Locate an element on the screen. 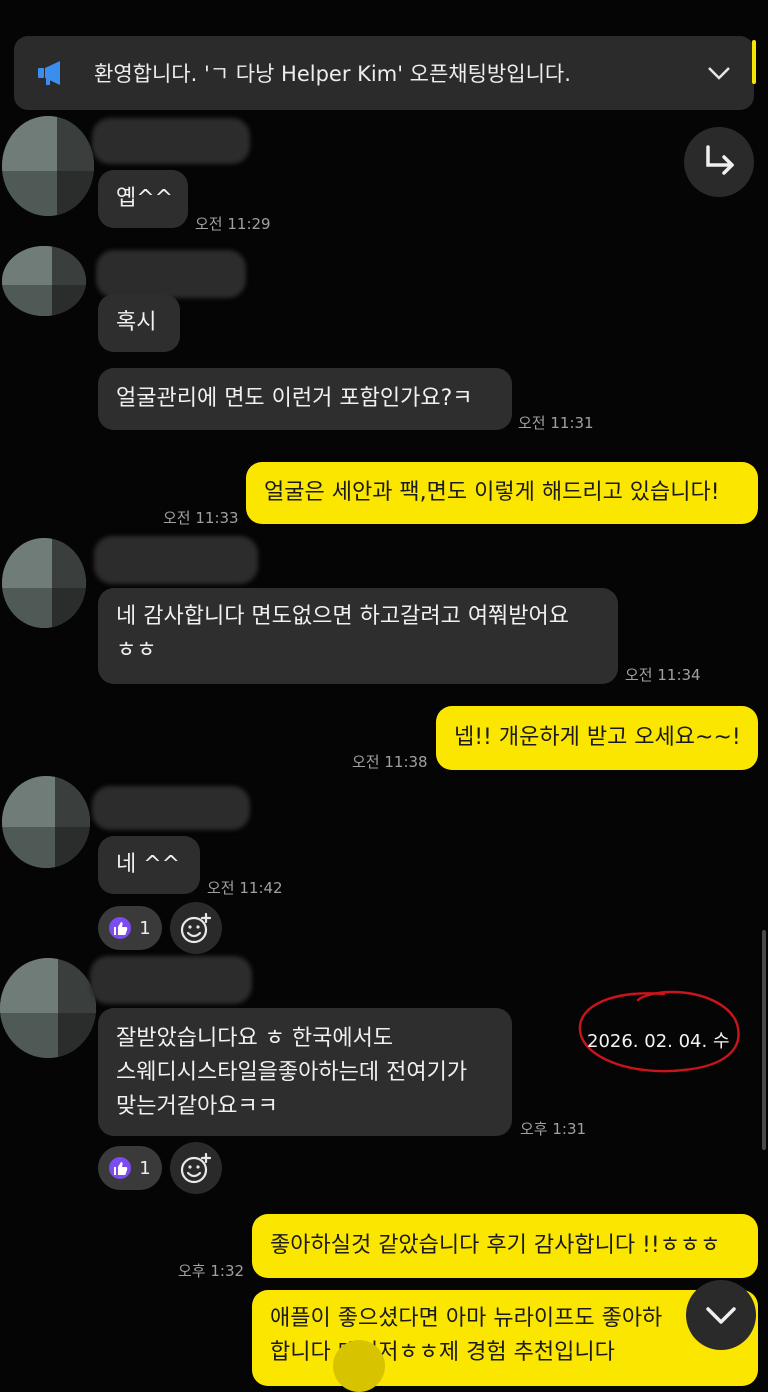 This screenshot has width=768, height=1392. my-message-bubble: 좋아하실것 같았습니다 후기 감사합니다 !!ㅎㅎㅎ is located at coordinates (505, 1246).